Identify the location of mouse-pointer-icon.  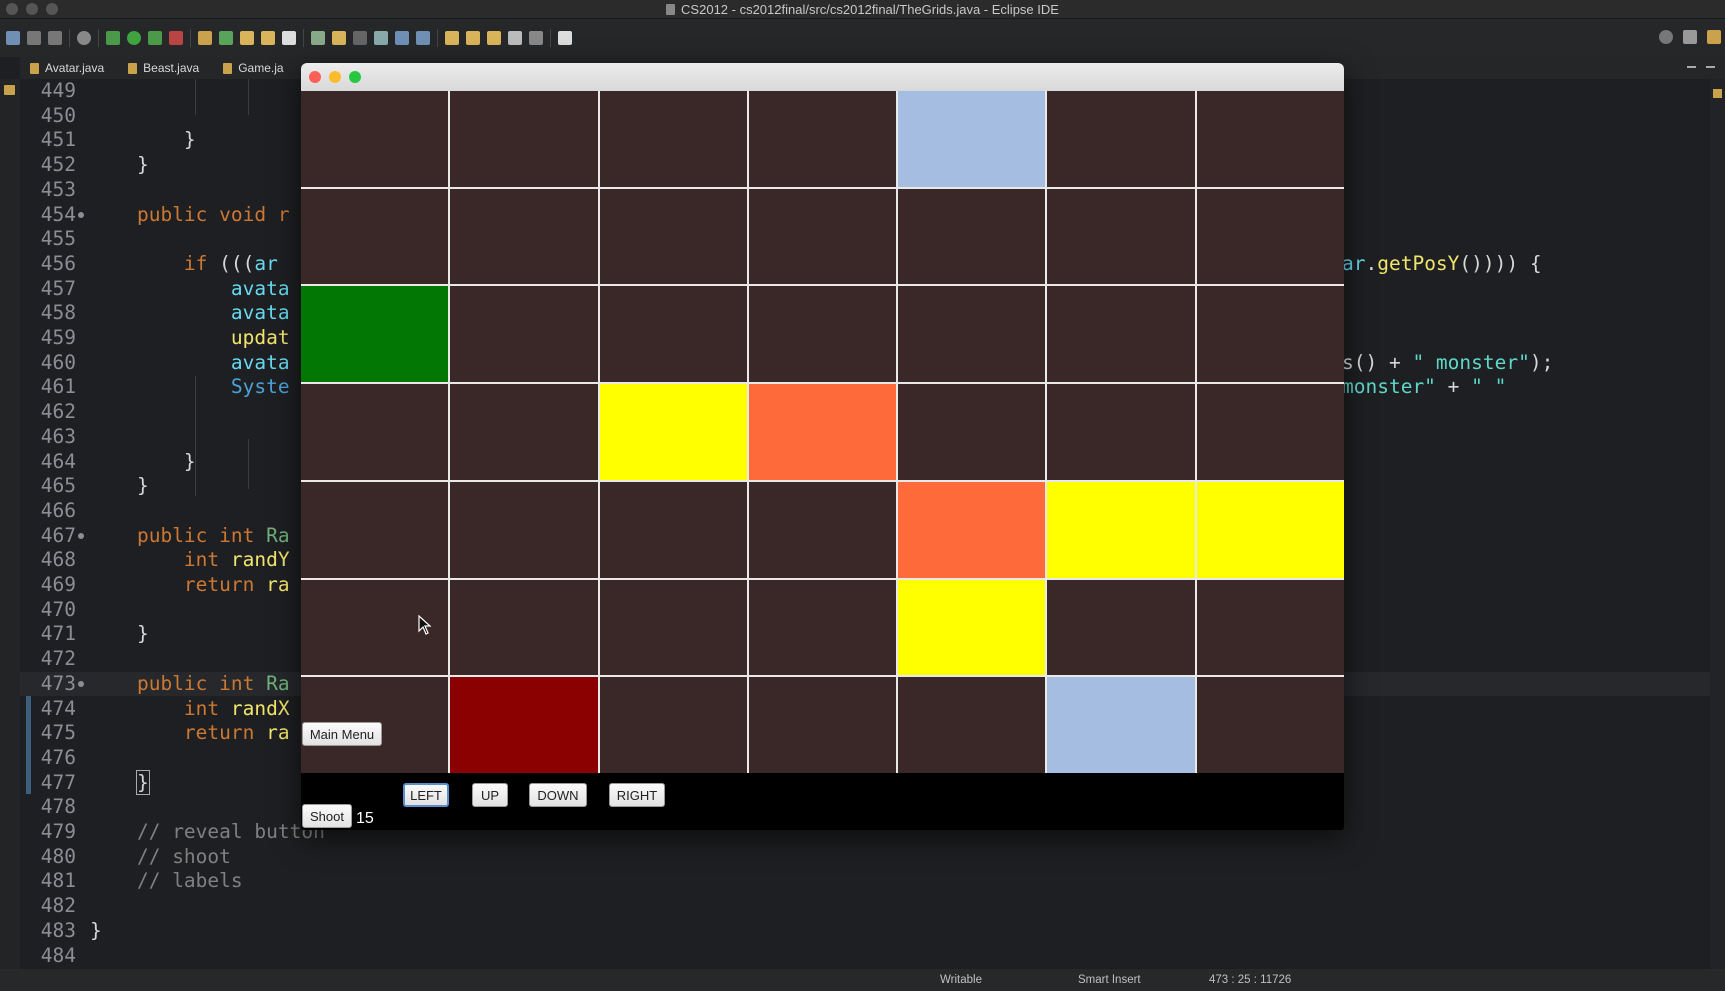
(425, 625).